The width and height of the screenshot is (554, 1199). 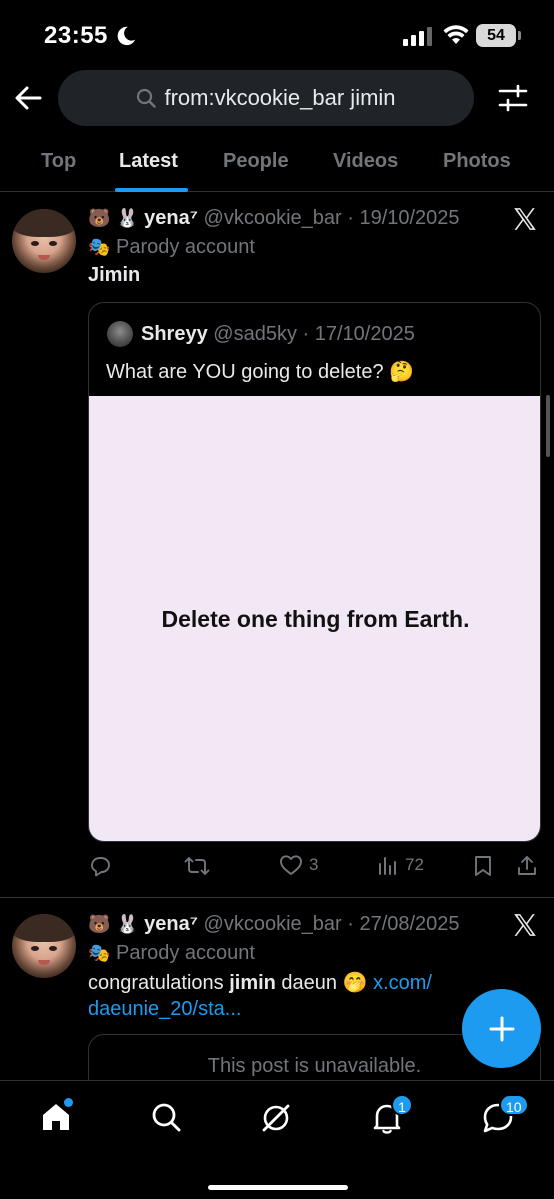 I want to click on scrollbar, so click(x=548, y=426).